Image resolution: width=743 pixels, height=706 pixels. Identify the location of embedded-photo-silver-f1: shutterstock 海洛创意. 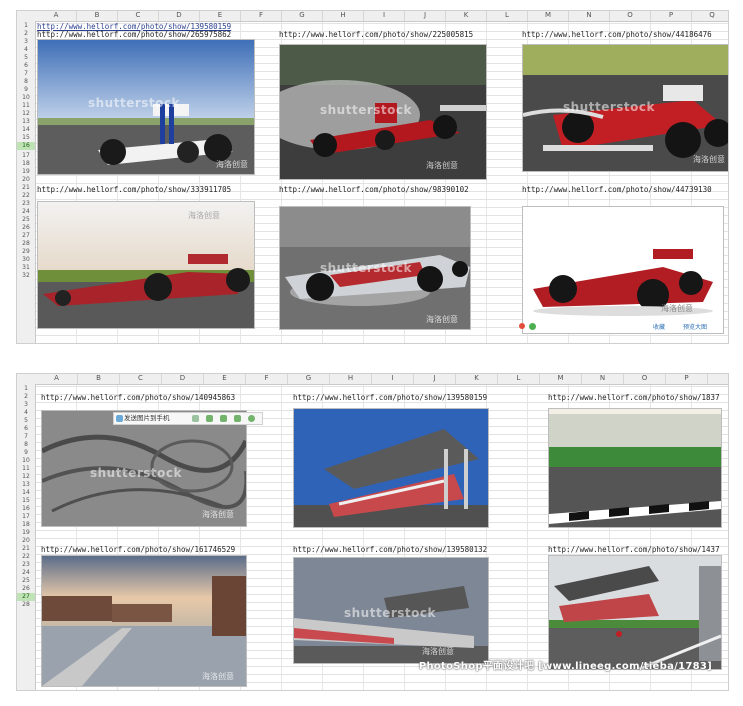
(375, 268).